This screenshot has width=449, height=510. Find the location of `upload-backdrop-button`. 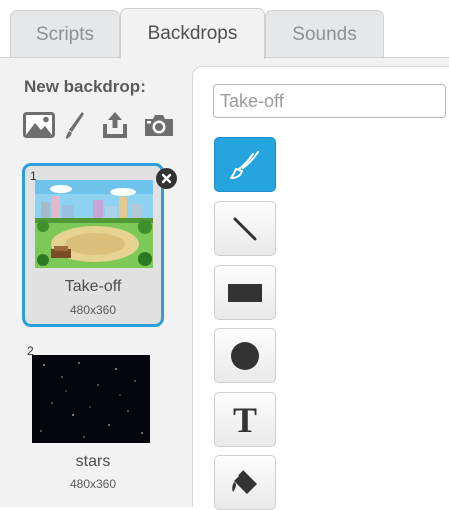

upload-backdrop-button is located at coordinates (115, 125).